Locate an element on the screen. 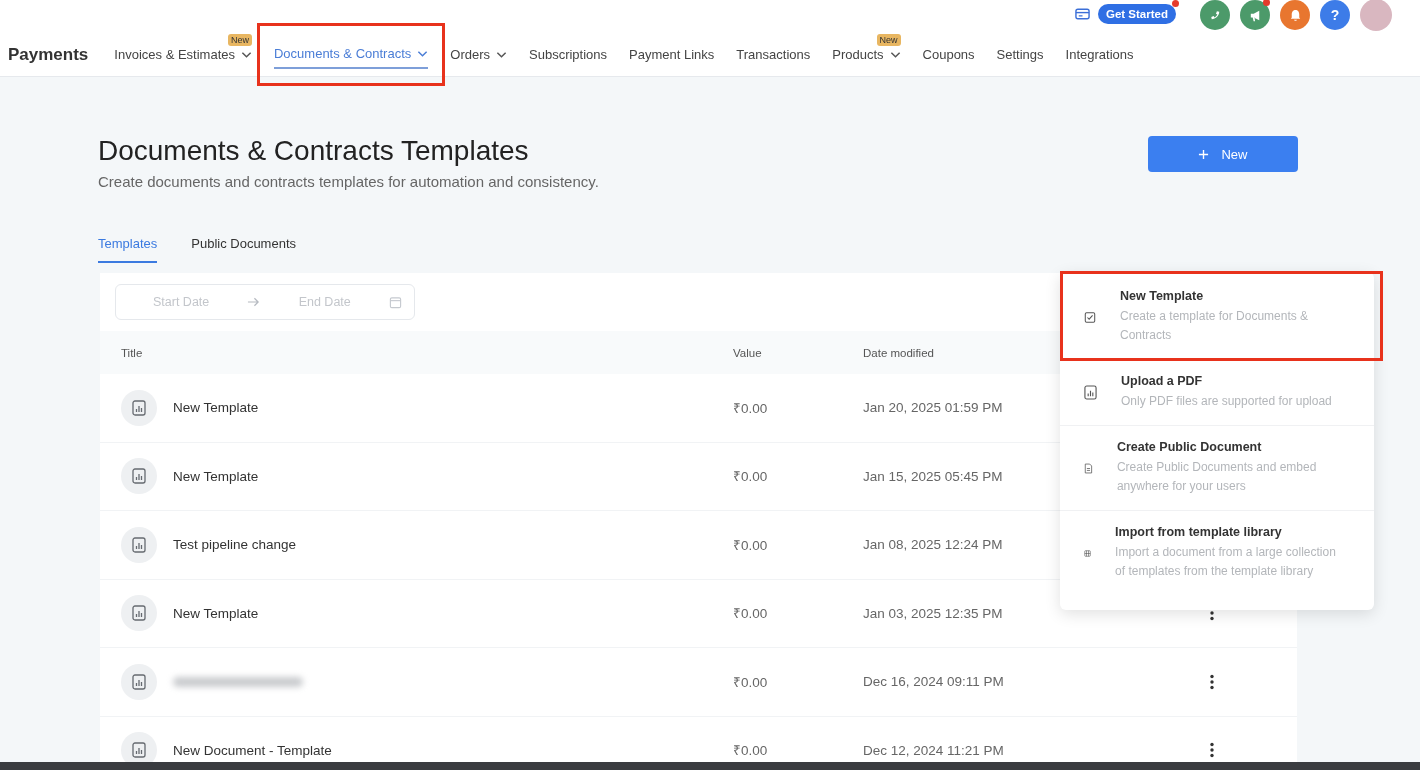  nav-tab: Transactions is located at coordinates (773, 54).